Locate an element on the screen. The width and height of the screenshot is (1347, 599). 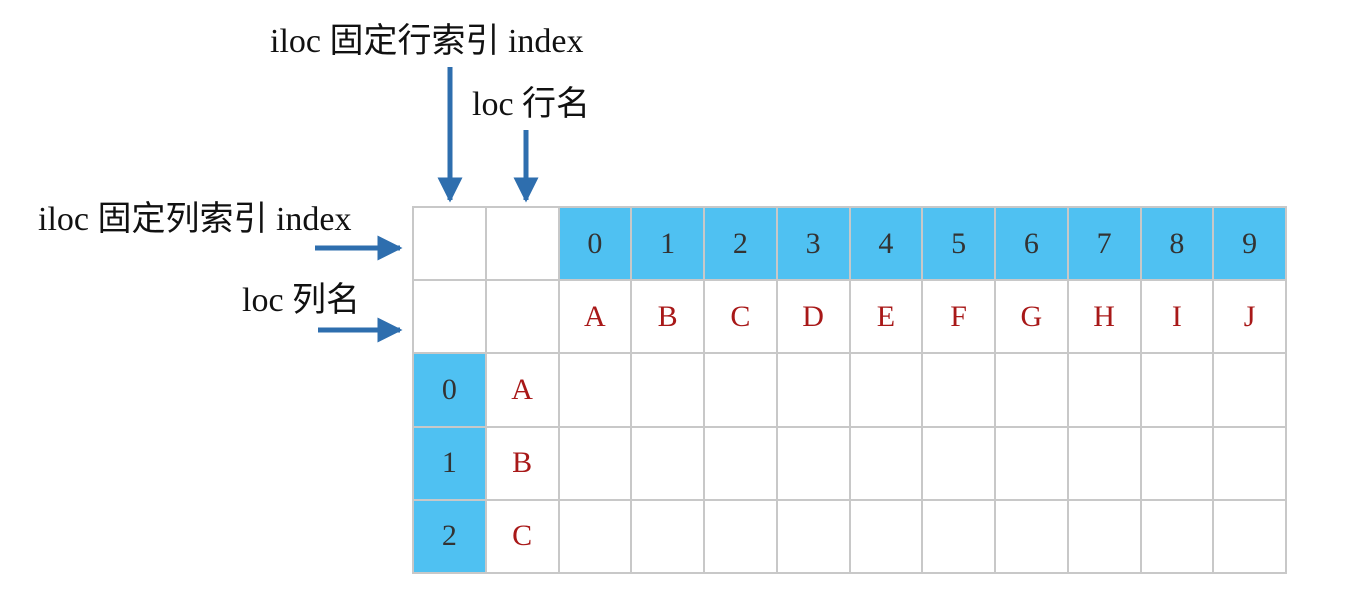
row-index-cell: 2 is located at coordinates (450, 537).